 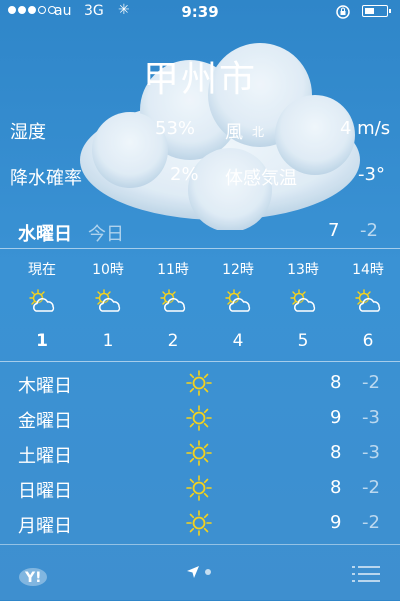 What do you see at coordinates (368, 270) in the screenshot?
I see `hour-label: 14時` at bounding box center [368, 270].